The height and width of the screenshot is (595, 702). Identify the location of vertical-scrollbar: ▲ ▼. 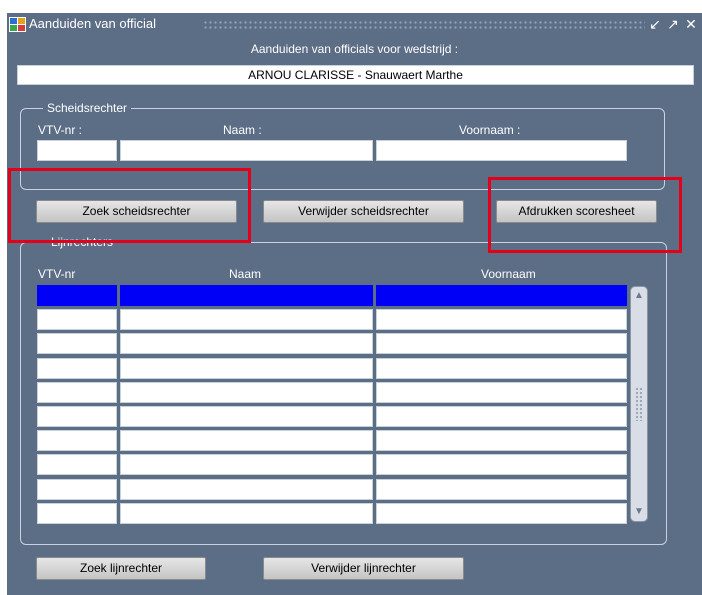
(639, 404).